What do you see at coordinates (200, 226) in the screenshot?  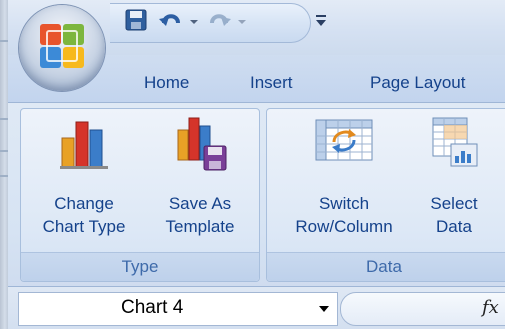 I see `save-as-template-label-2: Template` at bounding box center [200, 226].